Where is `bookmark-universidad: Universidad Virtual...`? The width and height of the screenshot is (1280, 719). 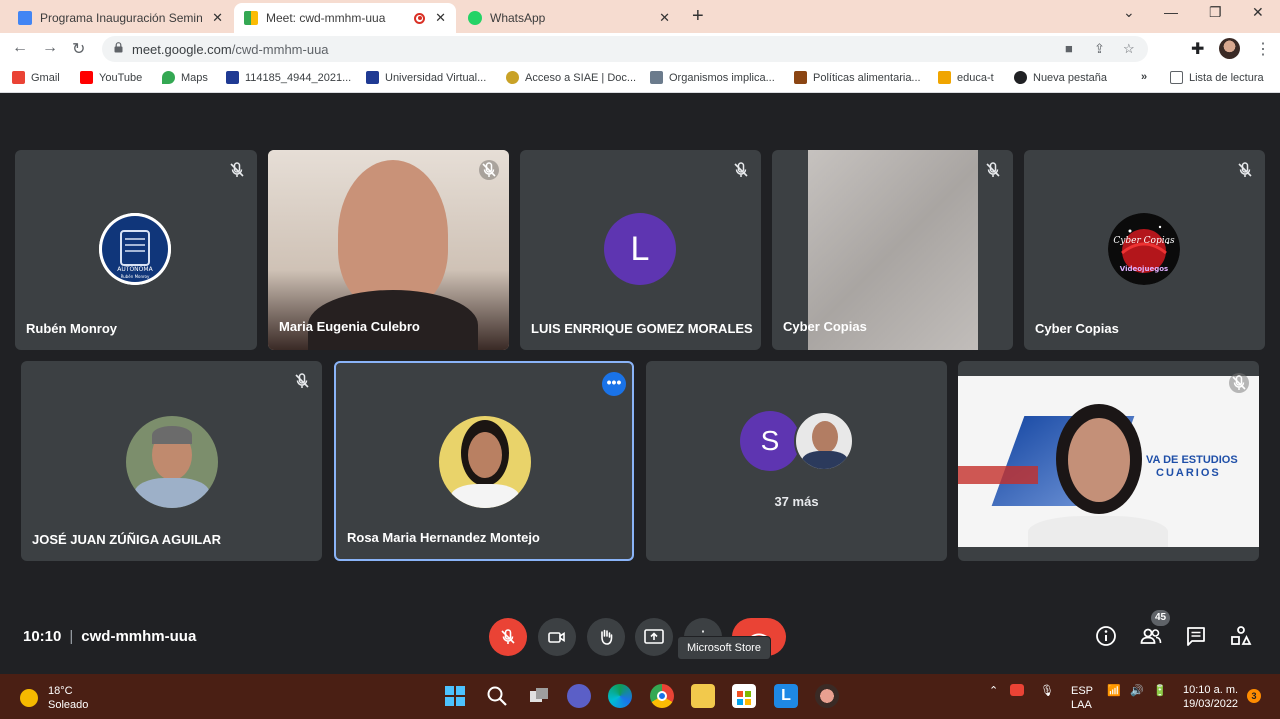 bookmark-universidad: Universidad Virtual... is located at coordinates (426, 77).